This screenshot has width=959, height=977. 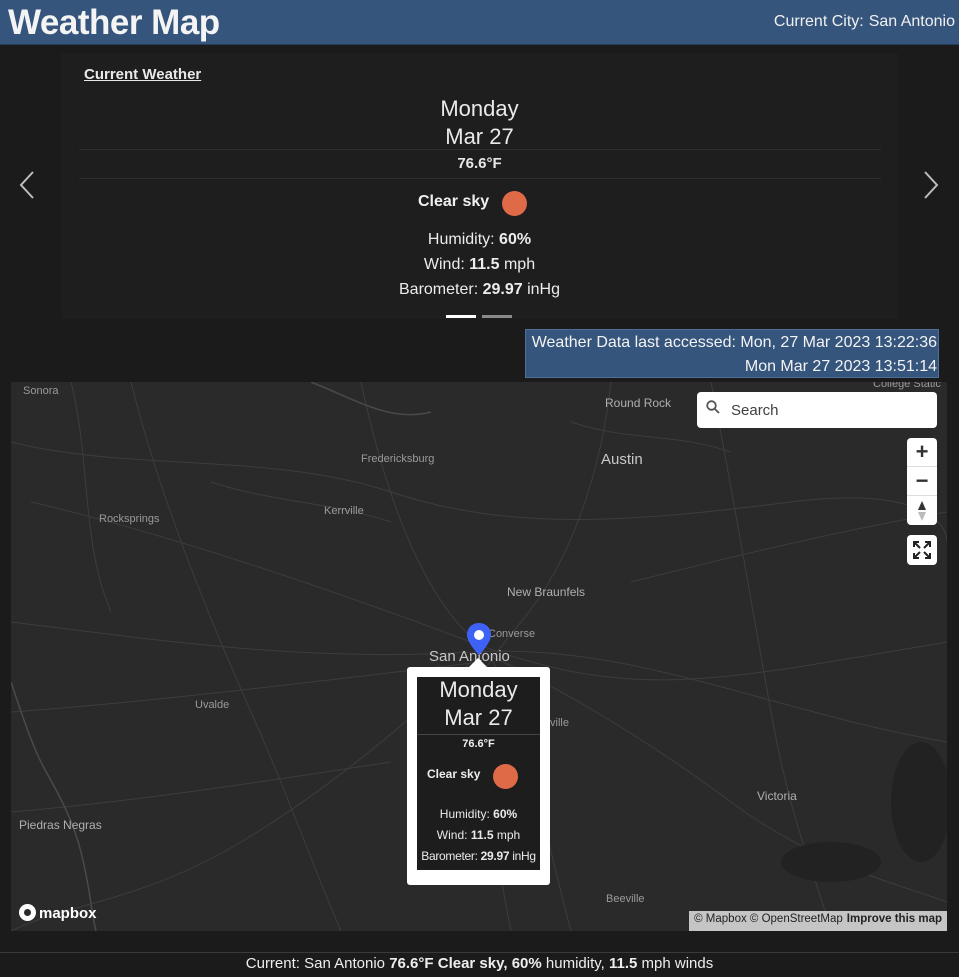 What do you see at coordinates (677, 963) in the screenshot?
I see `summary-wind-text: mph winds` at bounding box center [677, 963].